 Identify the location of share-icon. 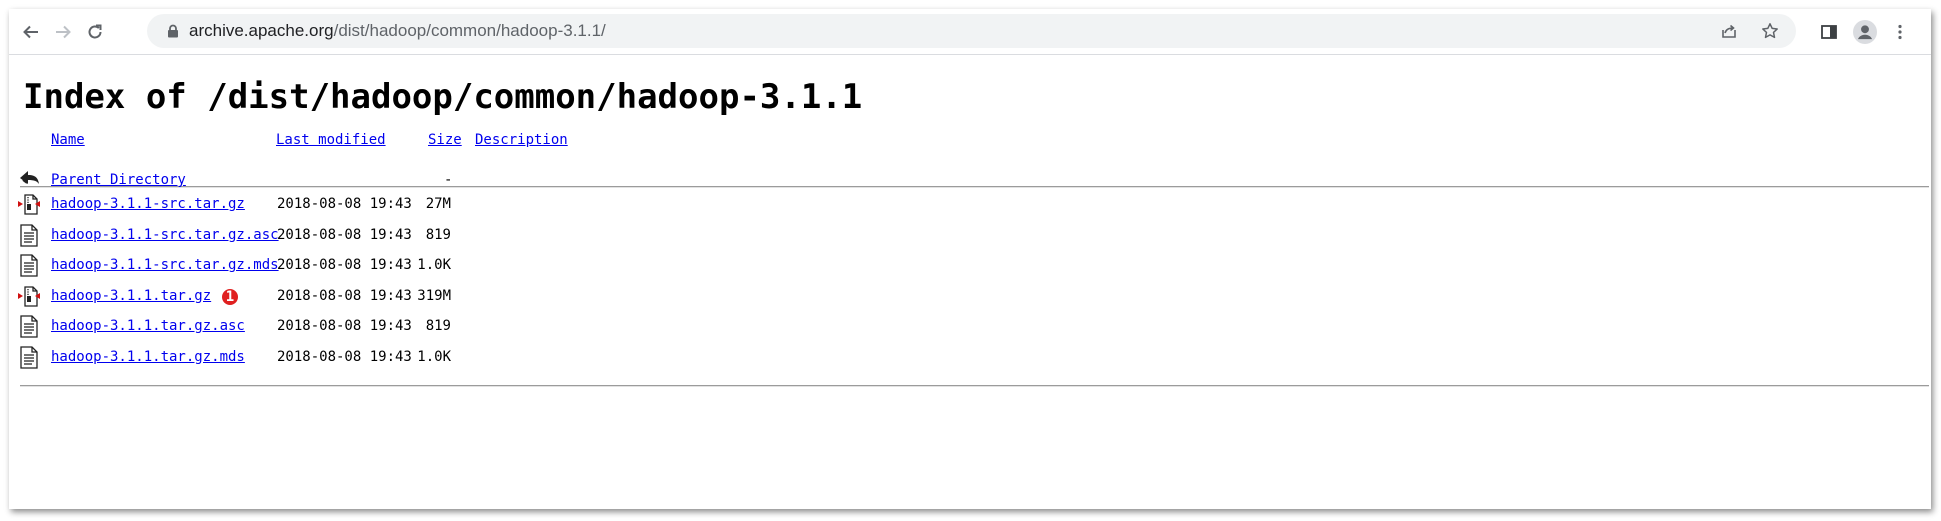
(1729, 31).